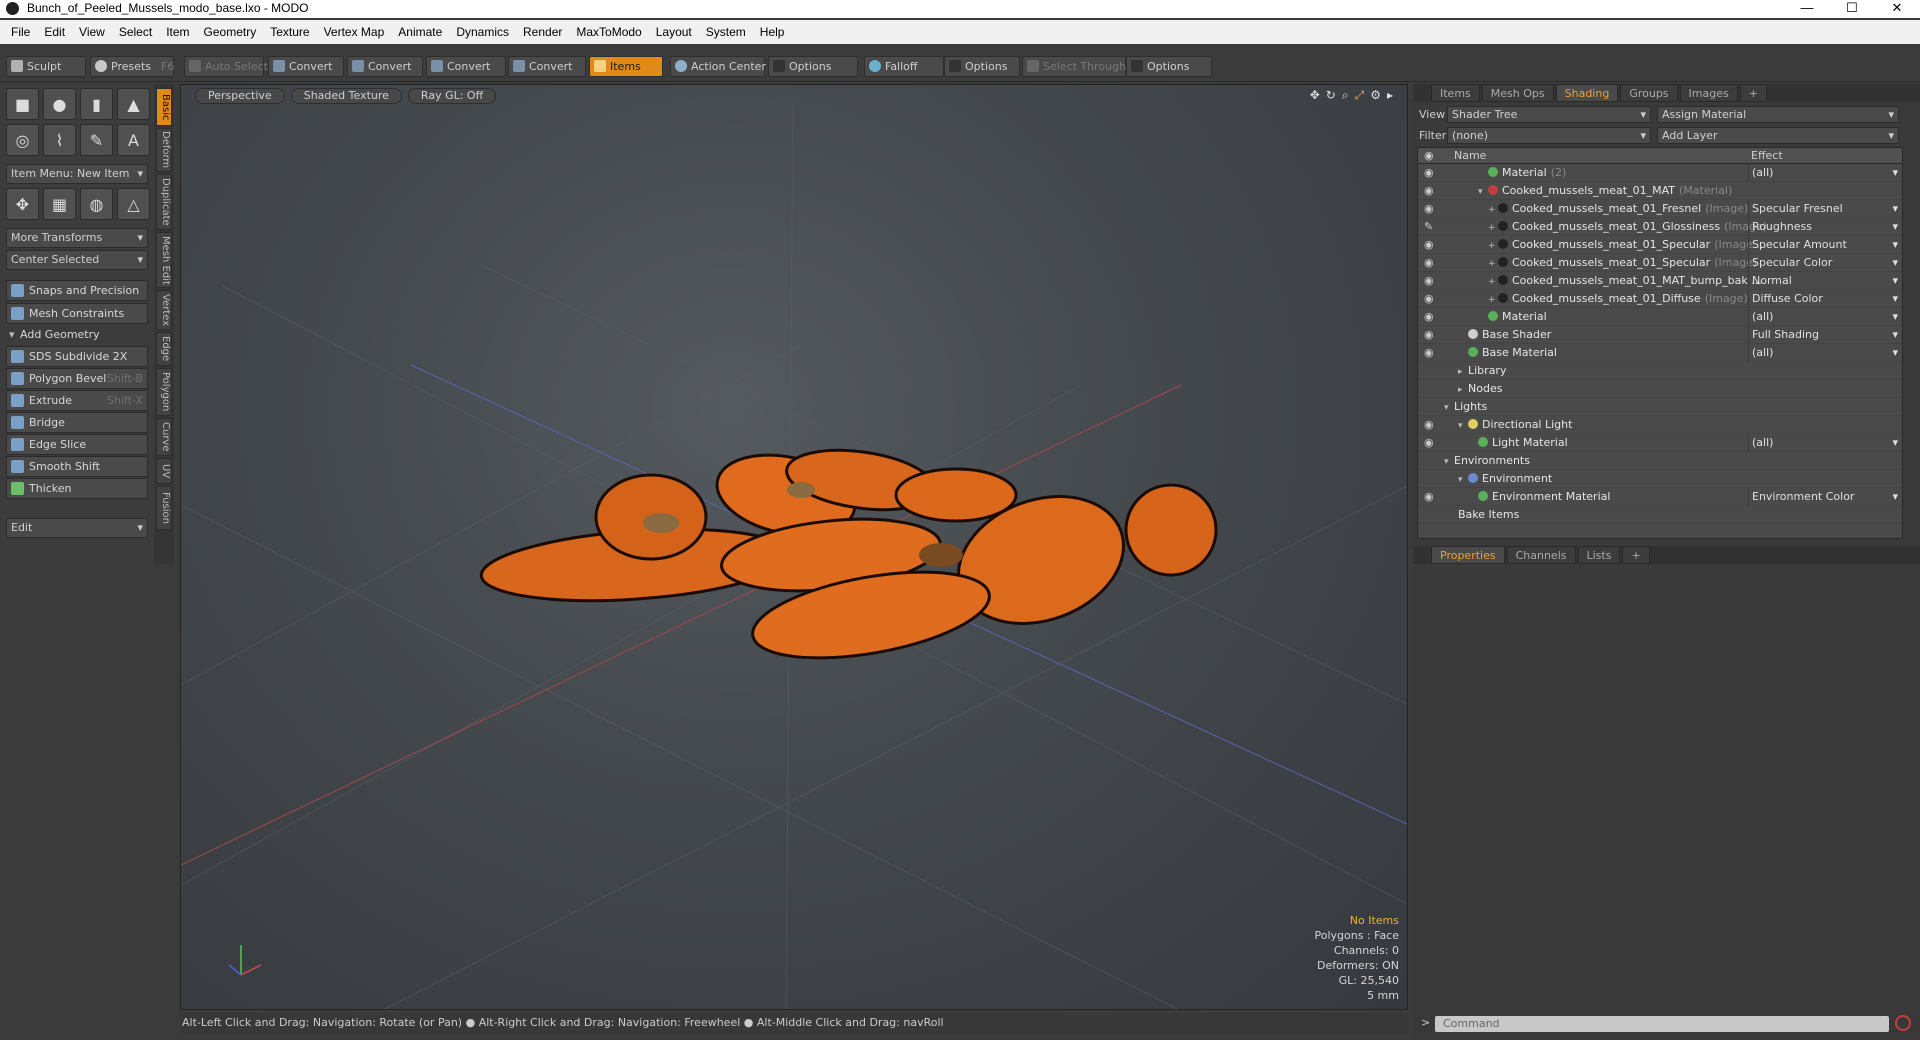 The image size is (1920, 1040). I want to click on cylinder-icon: ▮, so click(96, 104).